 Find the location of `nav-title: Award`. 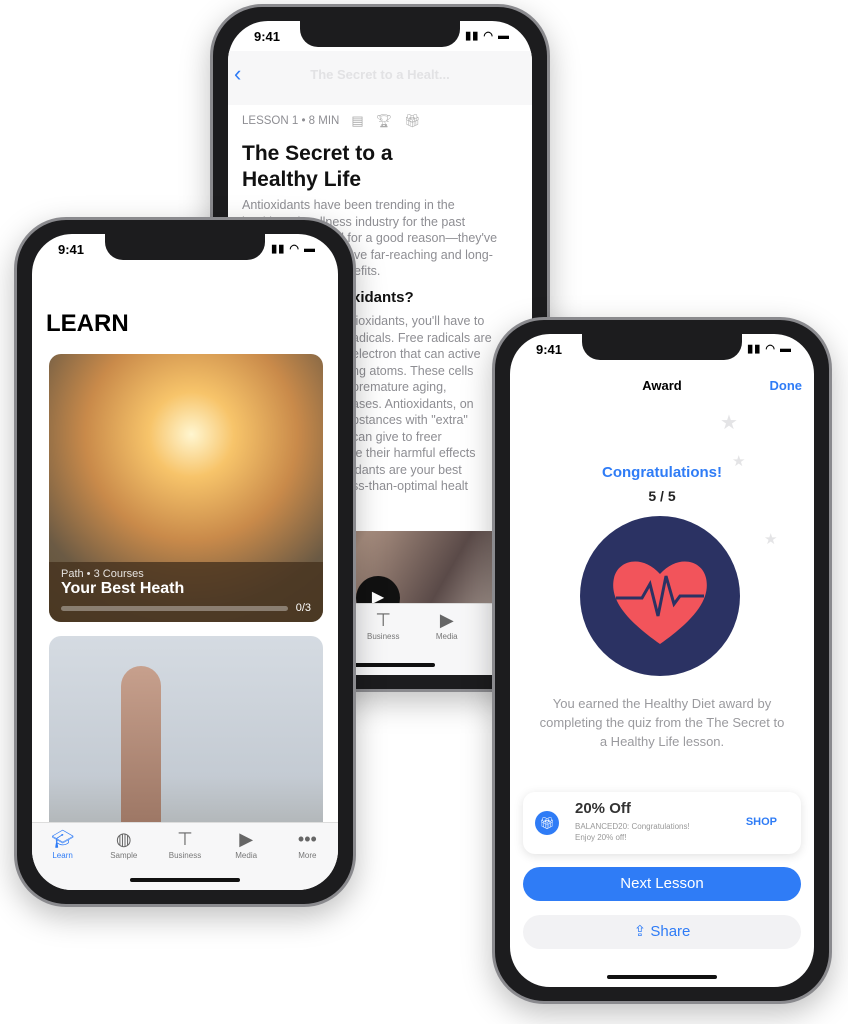

nav-title: Award is located at coordinates (662, 385).